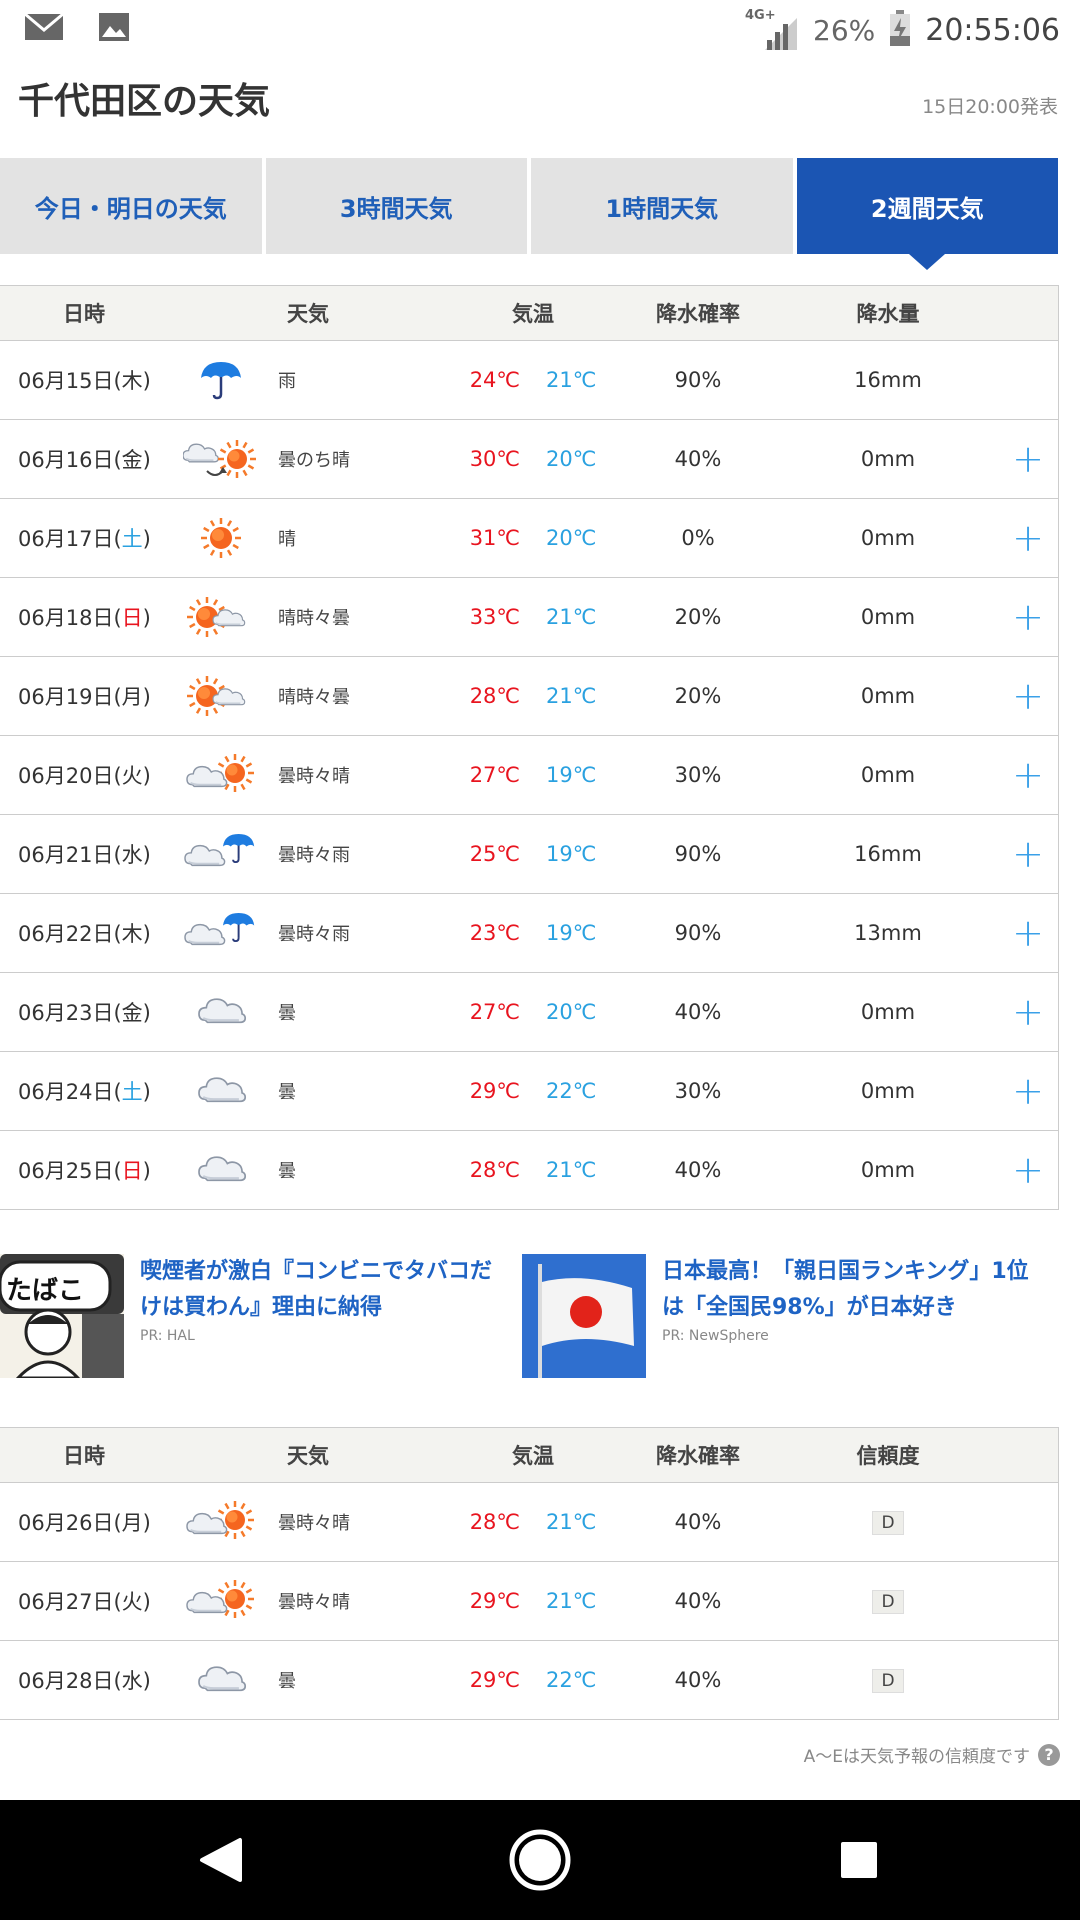 The image size is (1080, 1924). What do you see at coordinates (494, 617) in the screenshot?
I see `high-temp: 33℃` at bounding box center [494, 617].